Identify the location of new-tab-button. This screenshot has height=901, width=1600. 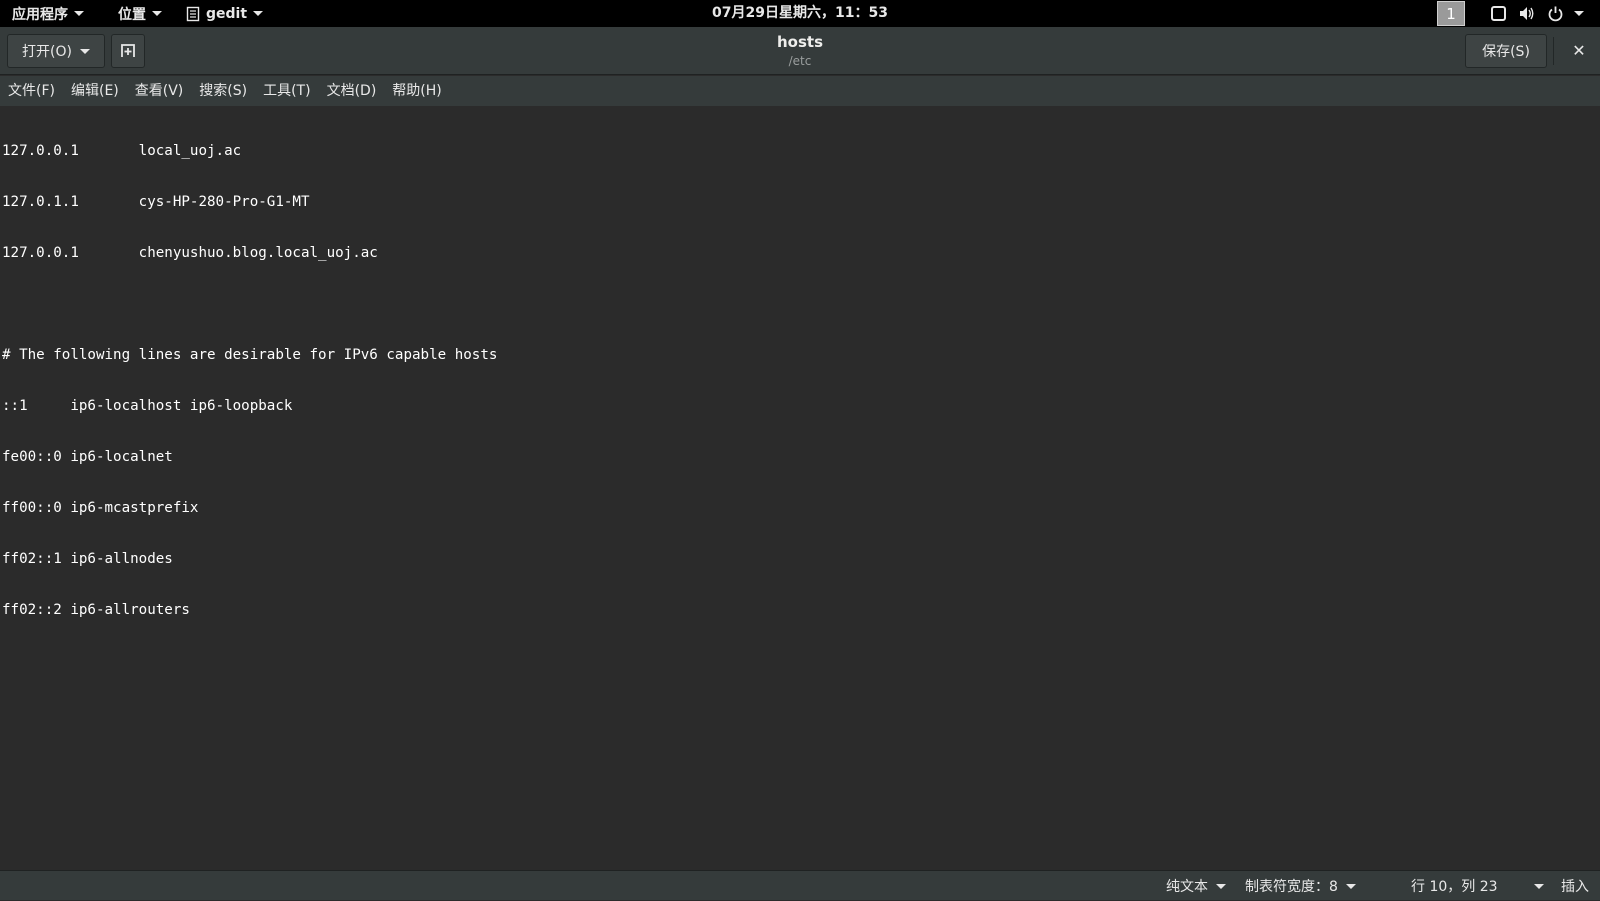
(128, 51).